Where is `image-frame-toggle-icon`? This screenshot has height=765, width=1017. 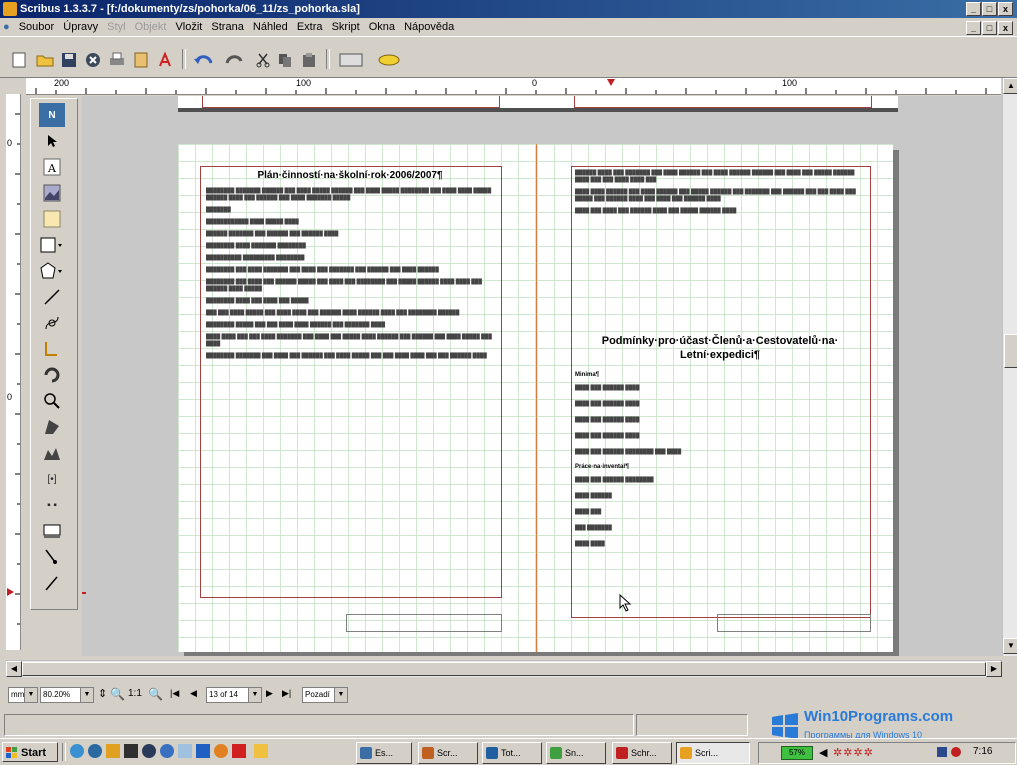 image-frame-toggle-icon is located at coordinates (351, 60).